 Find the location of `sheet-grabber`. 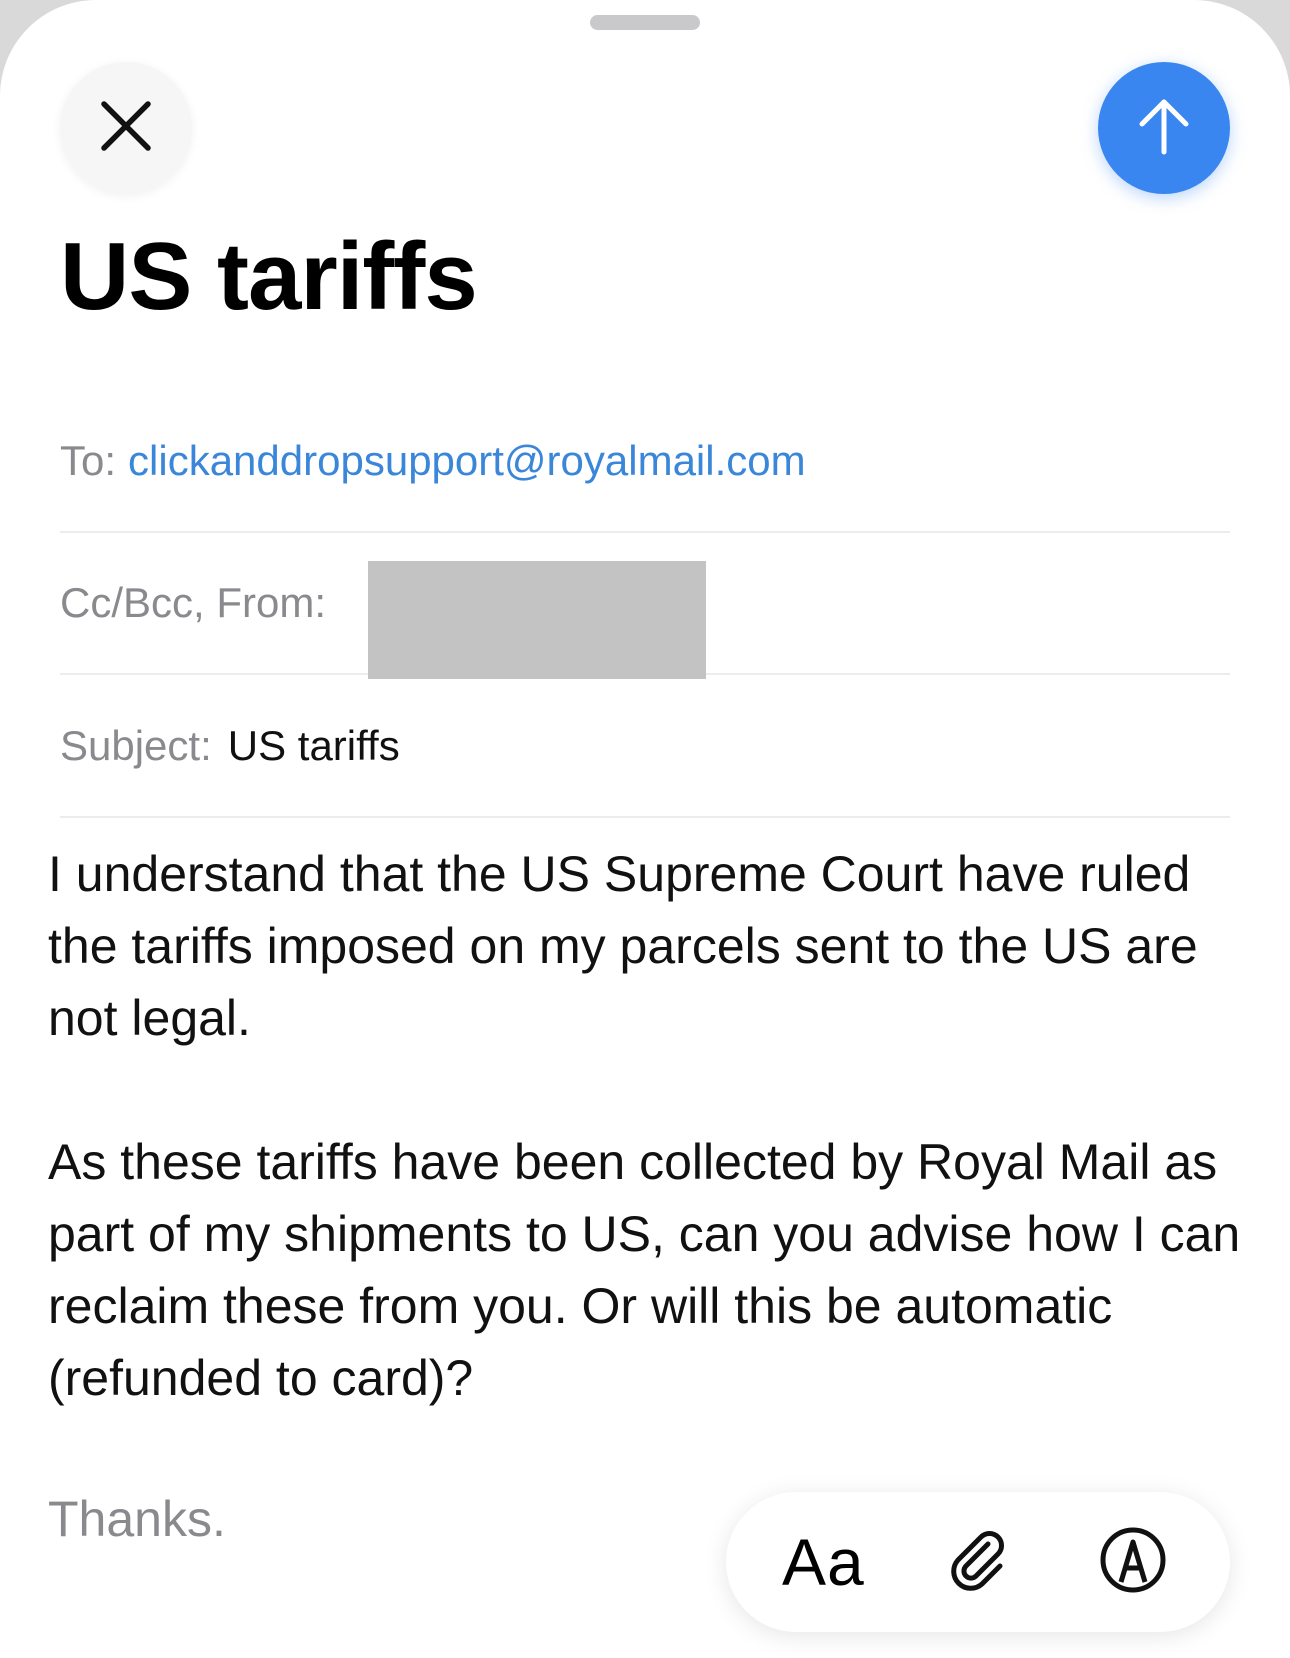

sheet-grabber is located at coordinates (645, 22).